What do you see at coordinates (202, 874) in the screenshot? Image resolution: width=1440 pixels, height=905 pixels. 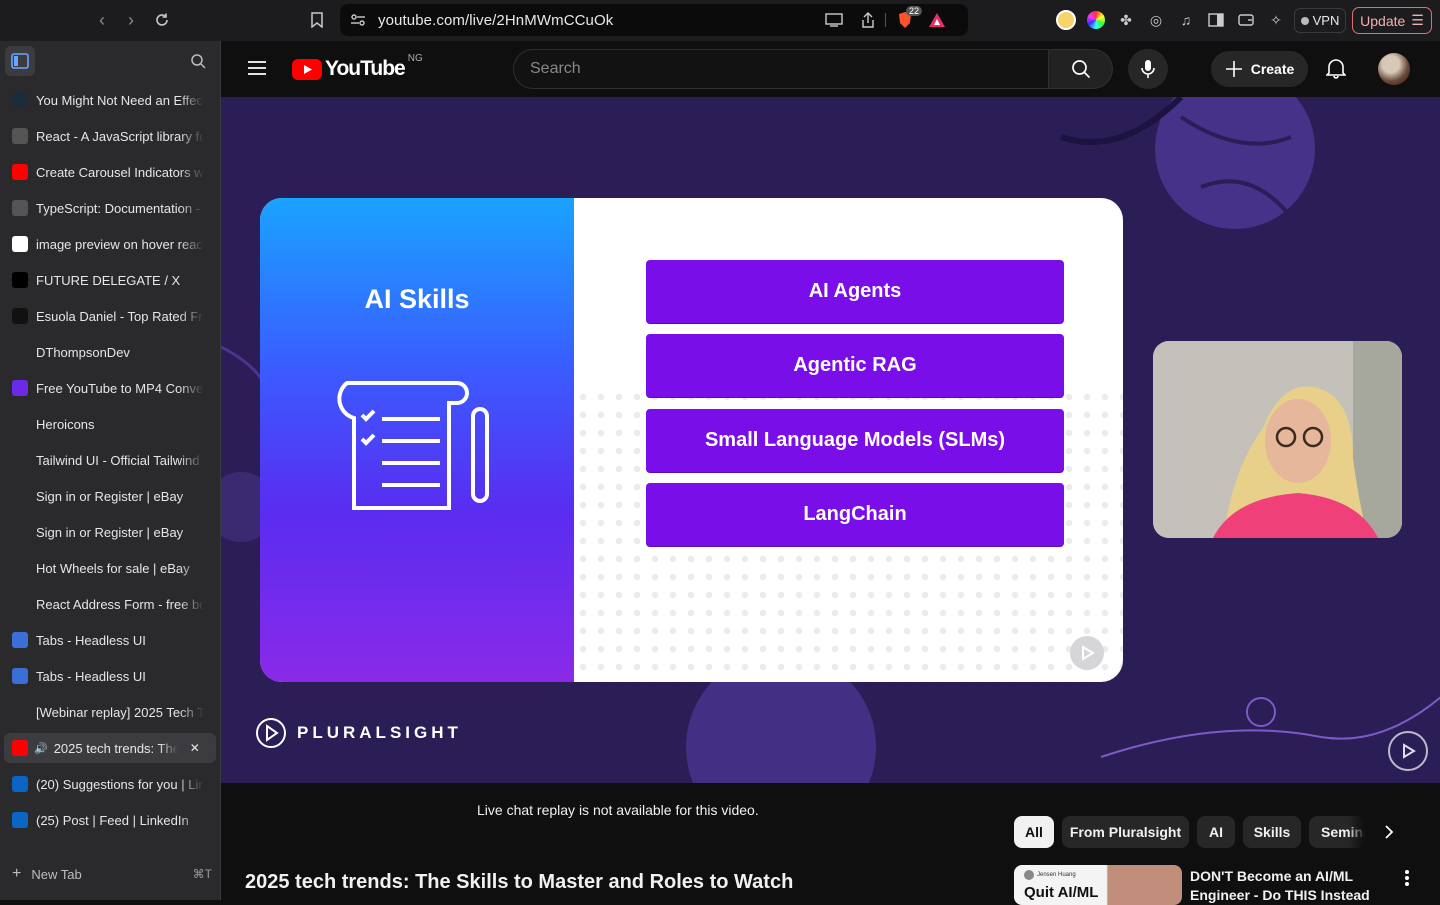 I see `new-tab-shortcut: ⌘T` at bounding box center [202, 874].